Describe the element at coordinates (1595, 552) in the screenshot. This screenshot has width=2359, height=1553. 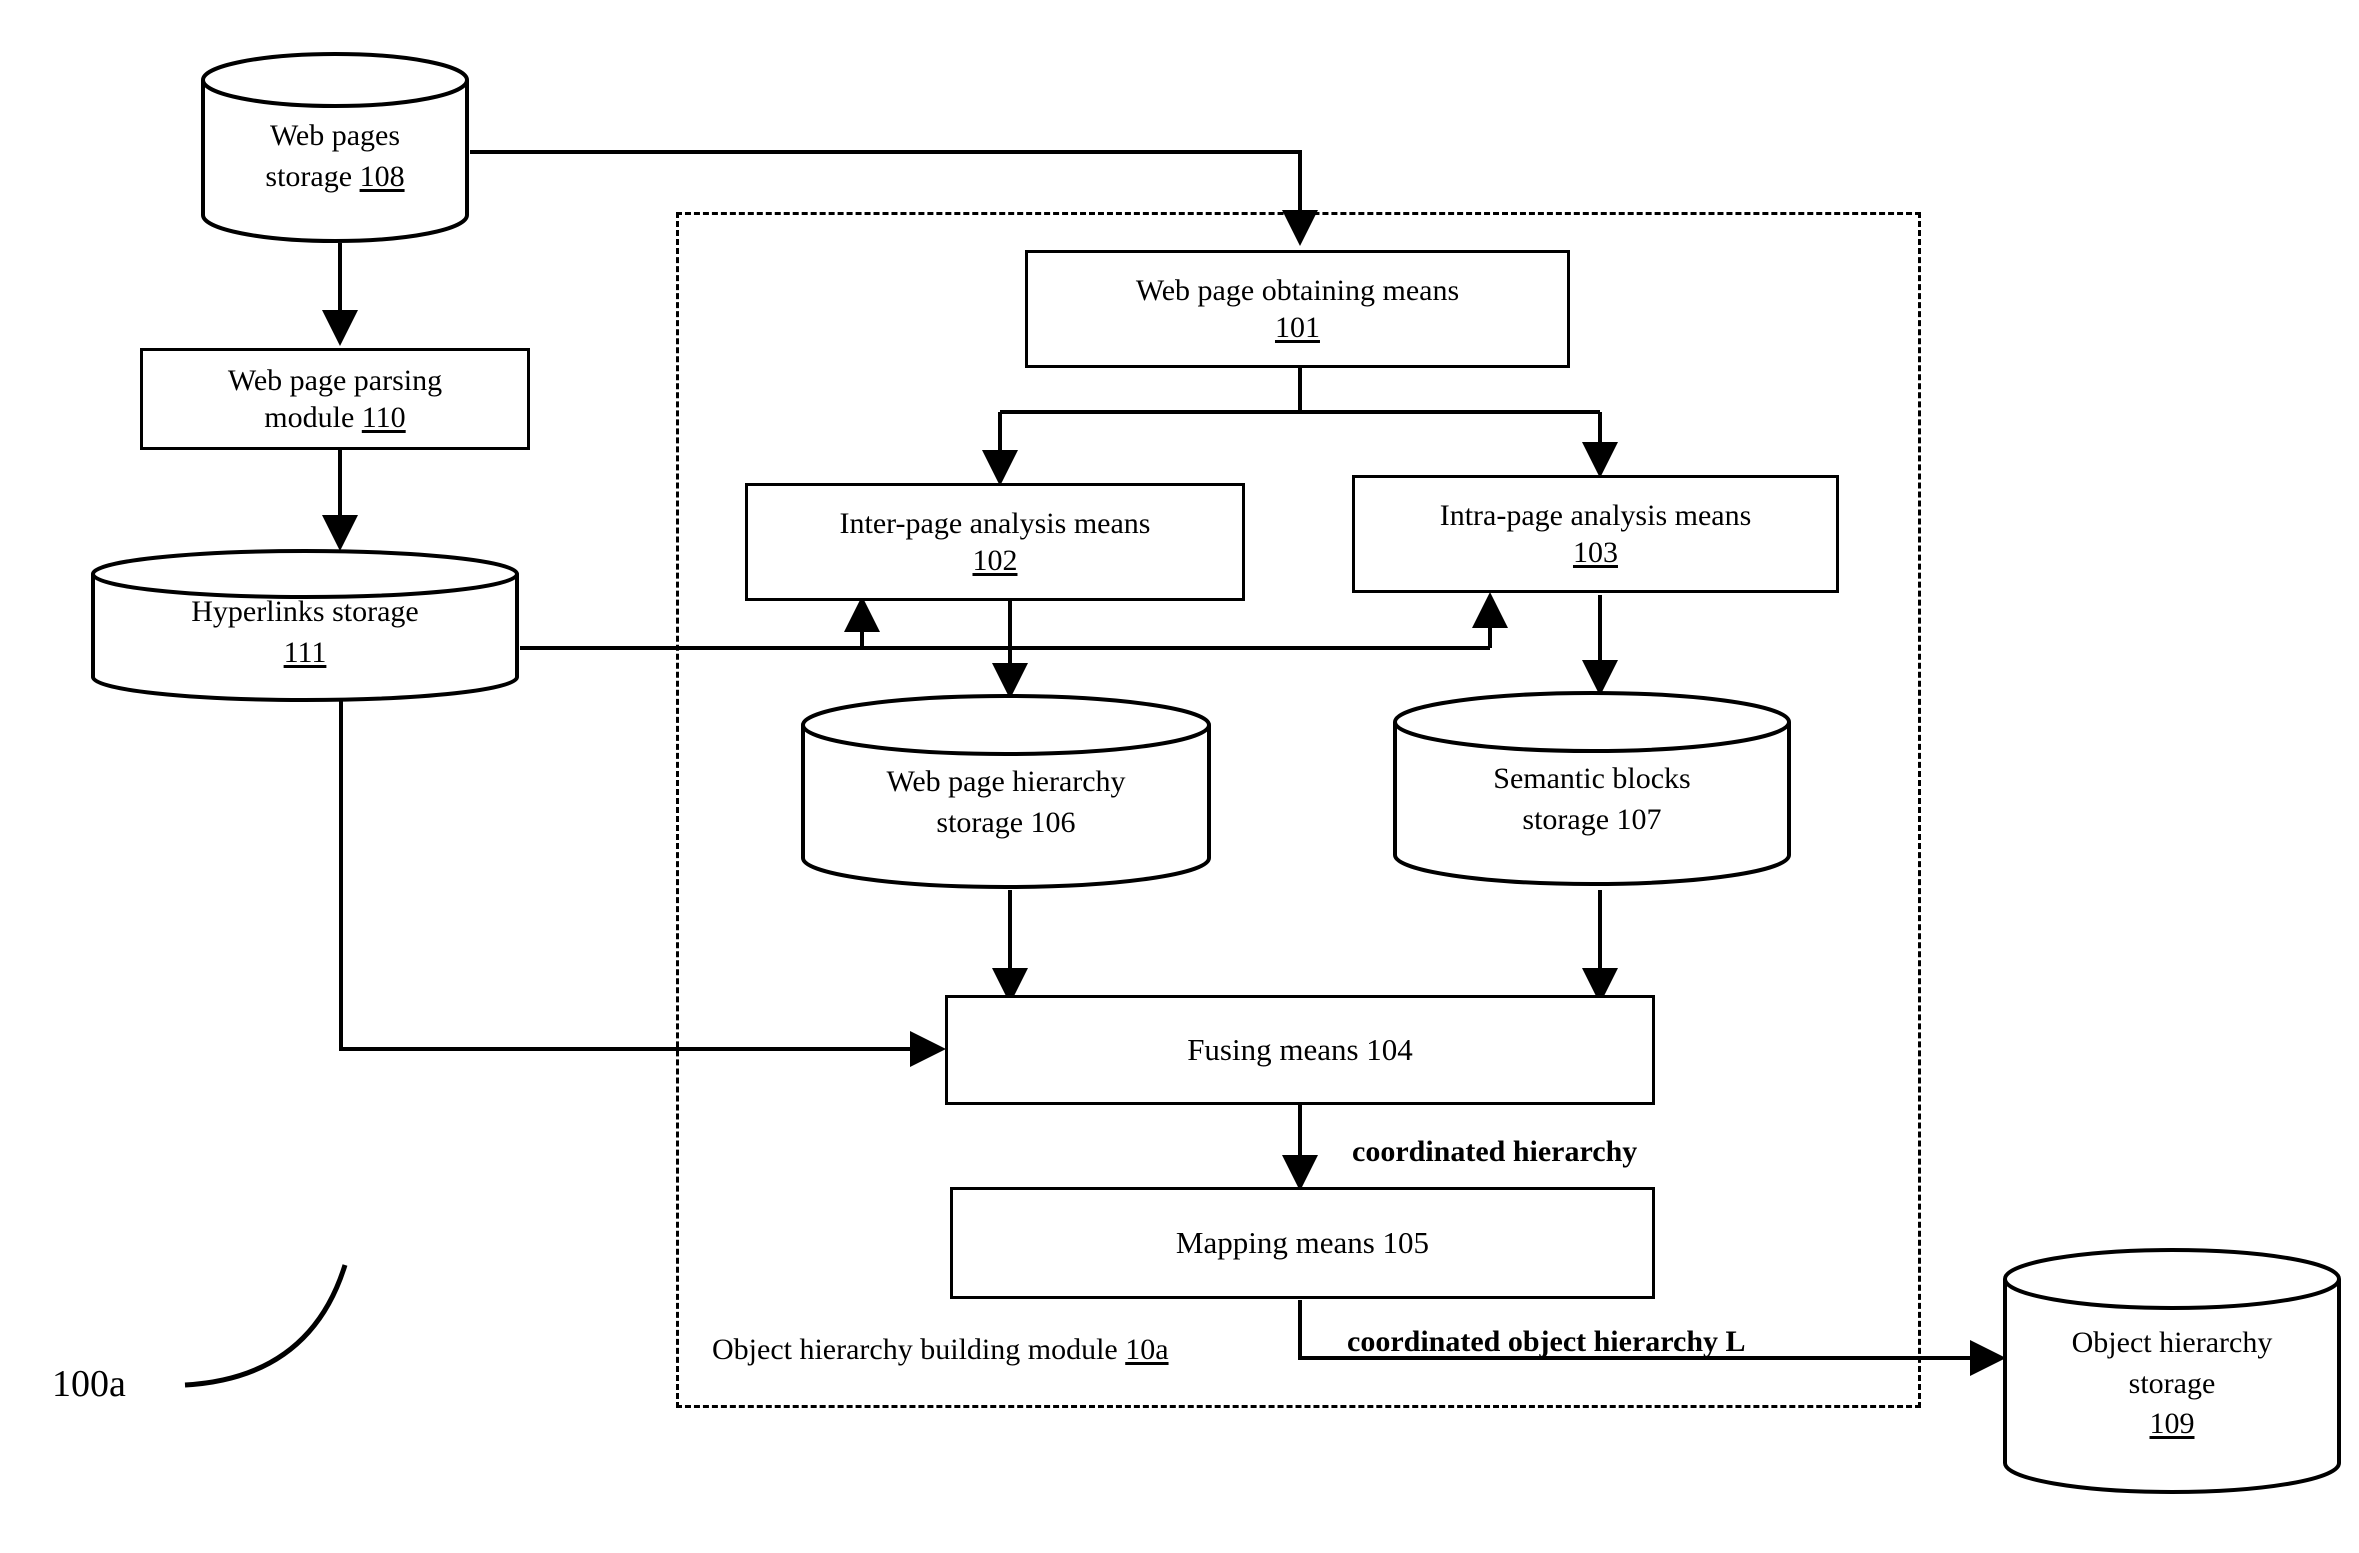
I see `intra-page-analysis-ref: 103` at that location.